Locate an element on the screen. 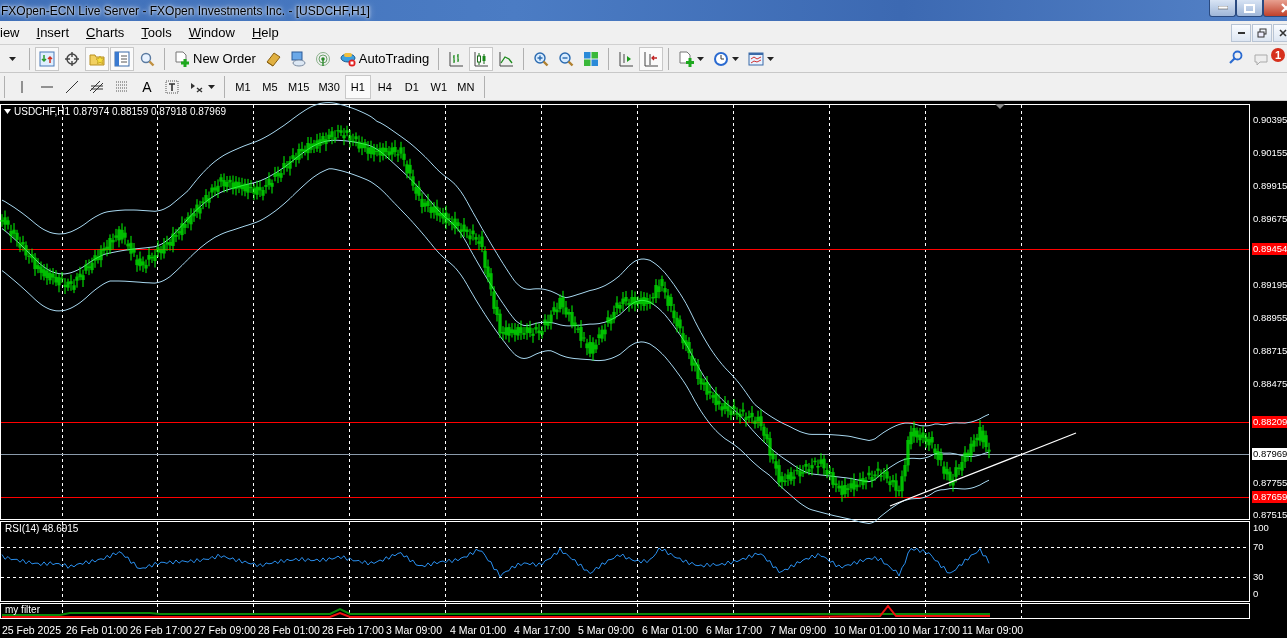  rsi-scale-label: 30 is located at coordinates (1258, 577).